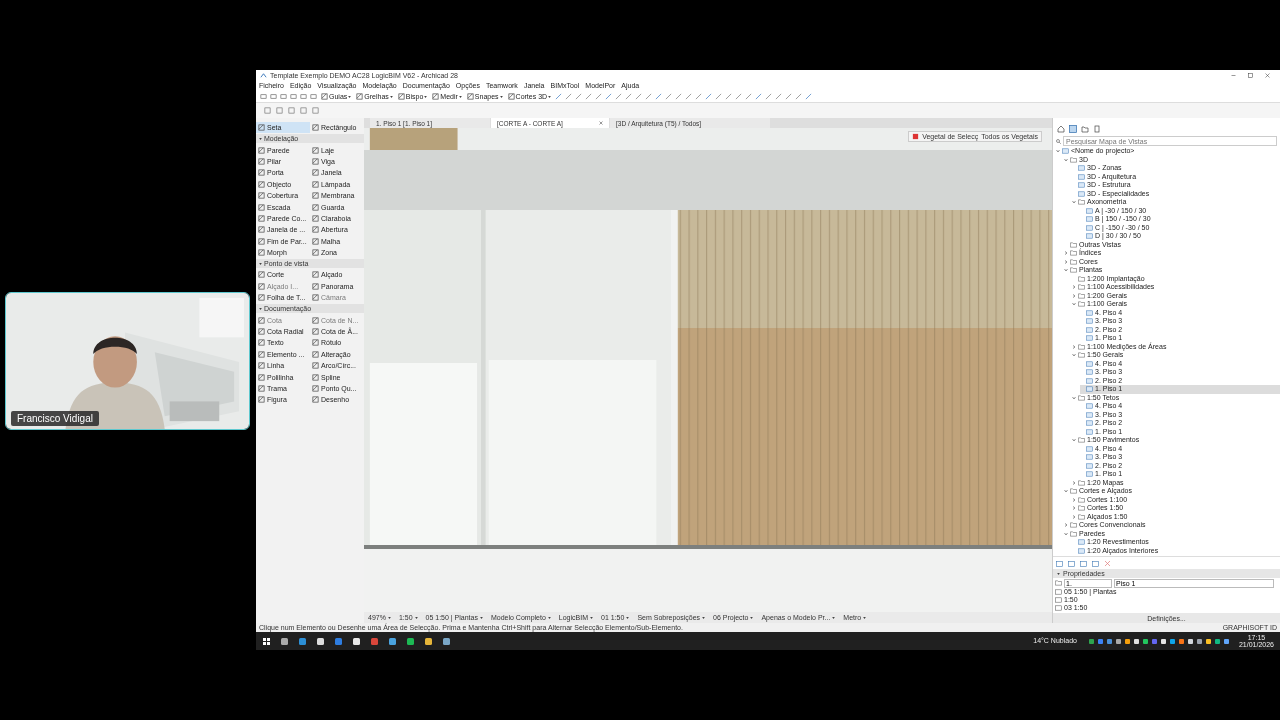 The width and height of the screenshot is (1280, 720). Describe the element at coordinates (263, 75) in the screenshot. I see `app-icon` at that location.